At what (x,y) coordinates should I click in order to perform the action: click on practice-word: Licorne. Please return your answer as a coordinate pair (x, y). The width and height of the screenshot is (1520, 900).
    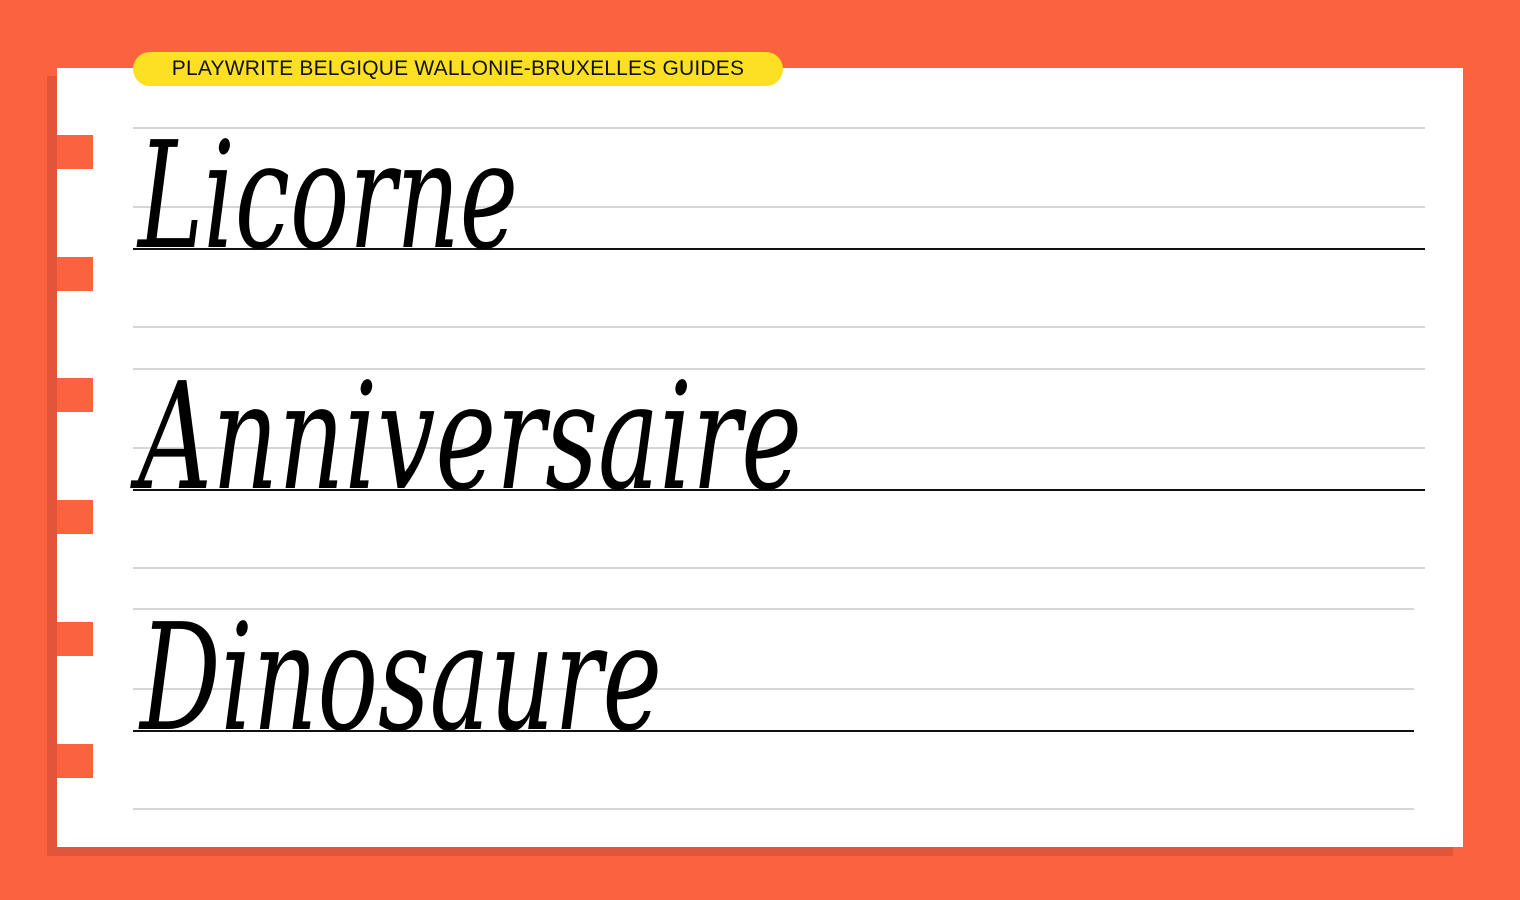
    Looking at the image, I should click on (327, 196).